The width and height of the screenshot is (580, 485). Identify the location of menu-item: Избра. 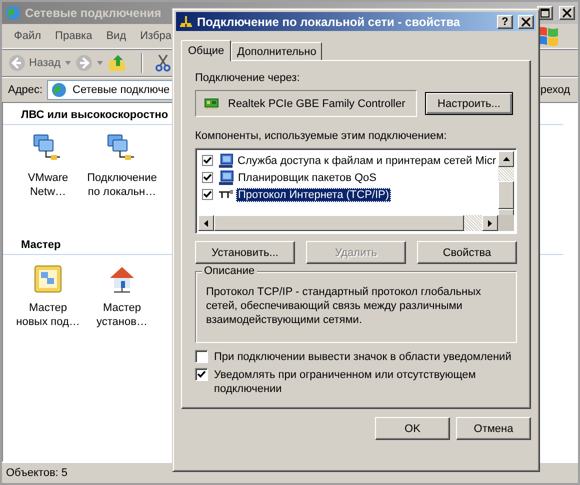
(156, 36).